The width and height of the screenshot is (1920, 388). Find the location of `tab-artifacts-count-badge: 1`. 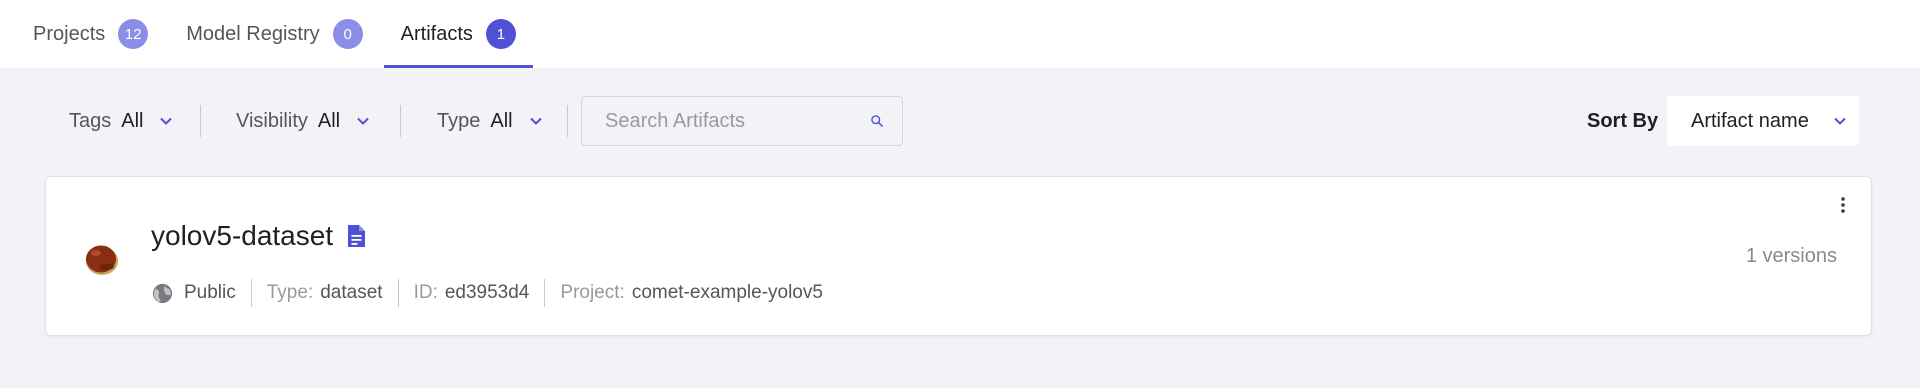

tab-artifacts-count-badge: 1 is located at coordinates (500, 34).